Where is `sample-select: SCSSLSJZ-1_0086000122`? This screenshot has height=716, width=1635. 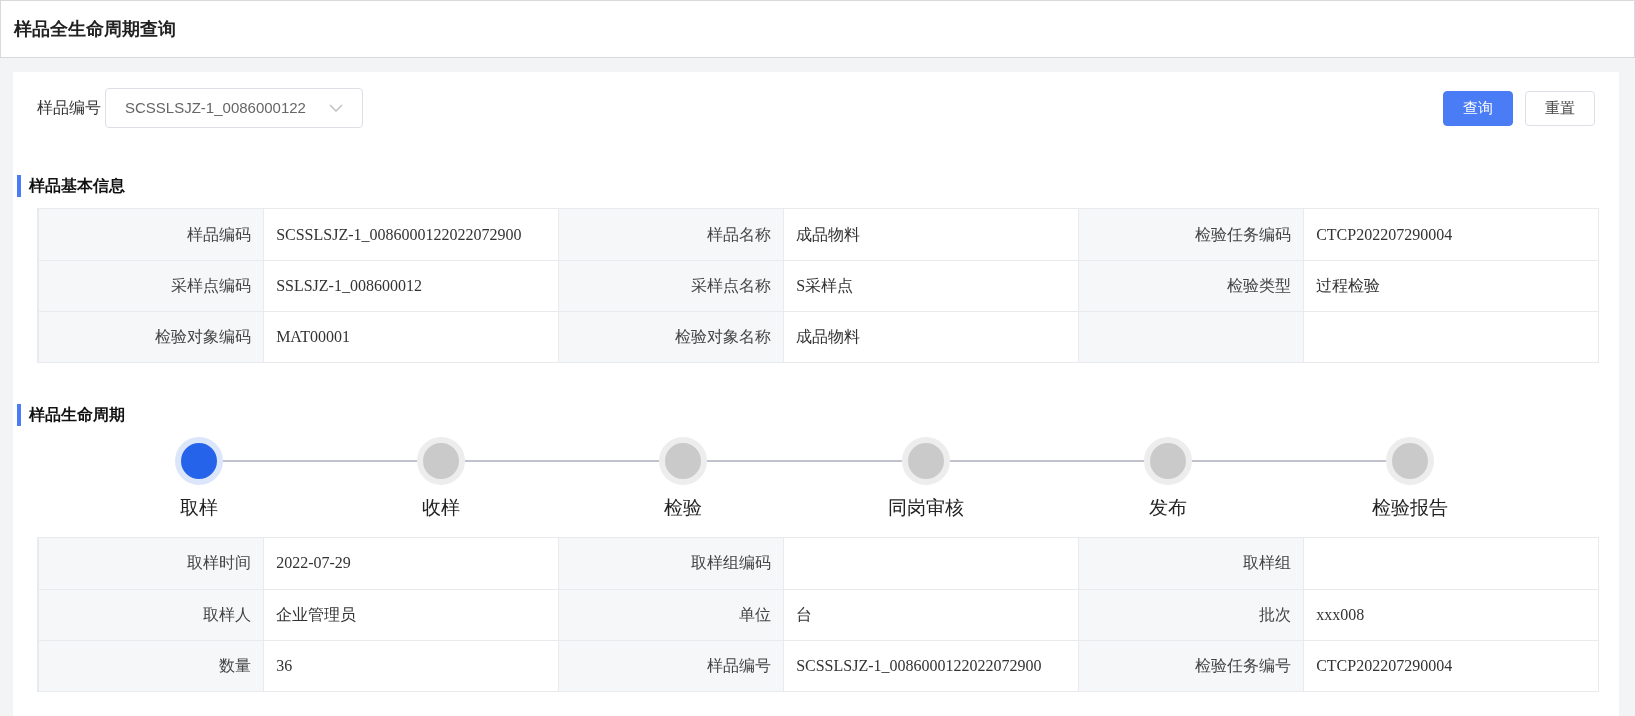 sample-select: SCSSLSJZ-1_0086000122 is located at coordinates (234, 108).